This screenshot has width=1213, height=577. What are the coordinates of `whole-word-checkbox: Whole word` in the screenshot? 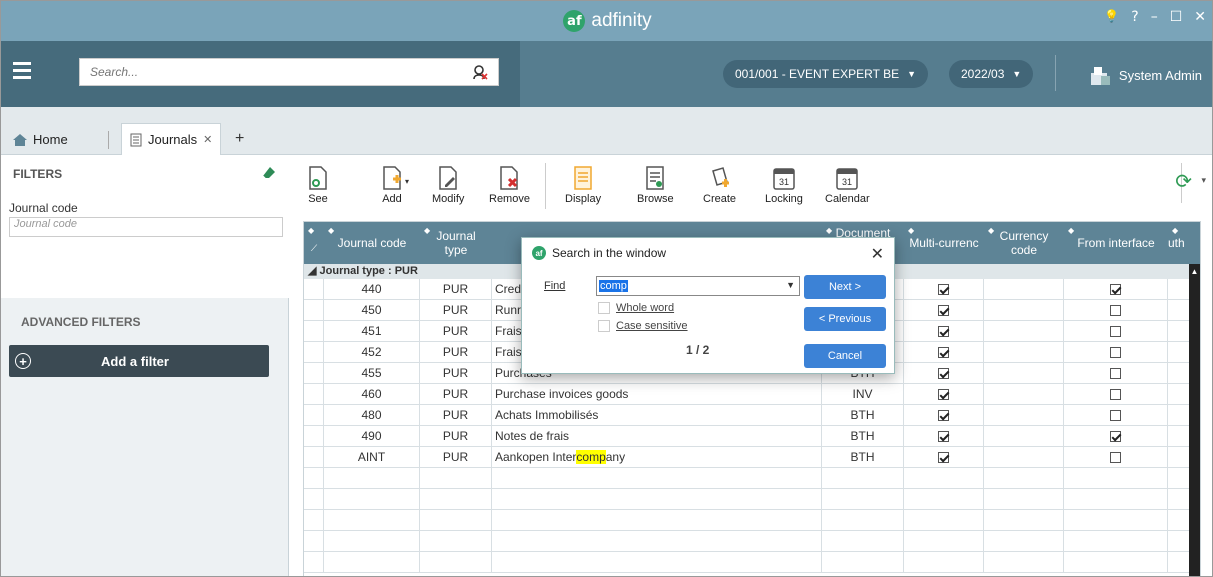 It's located at (636, 308).